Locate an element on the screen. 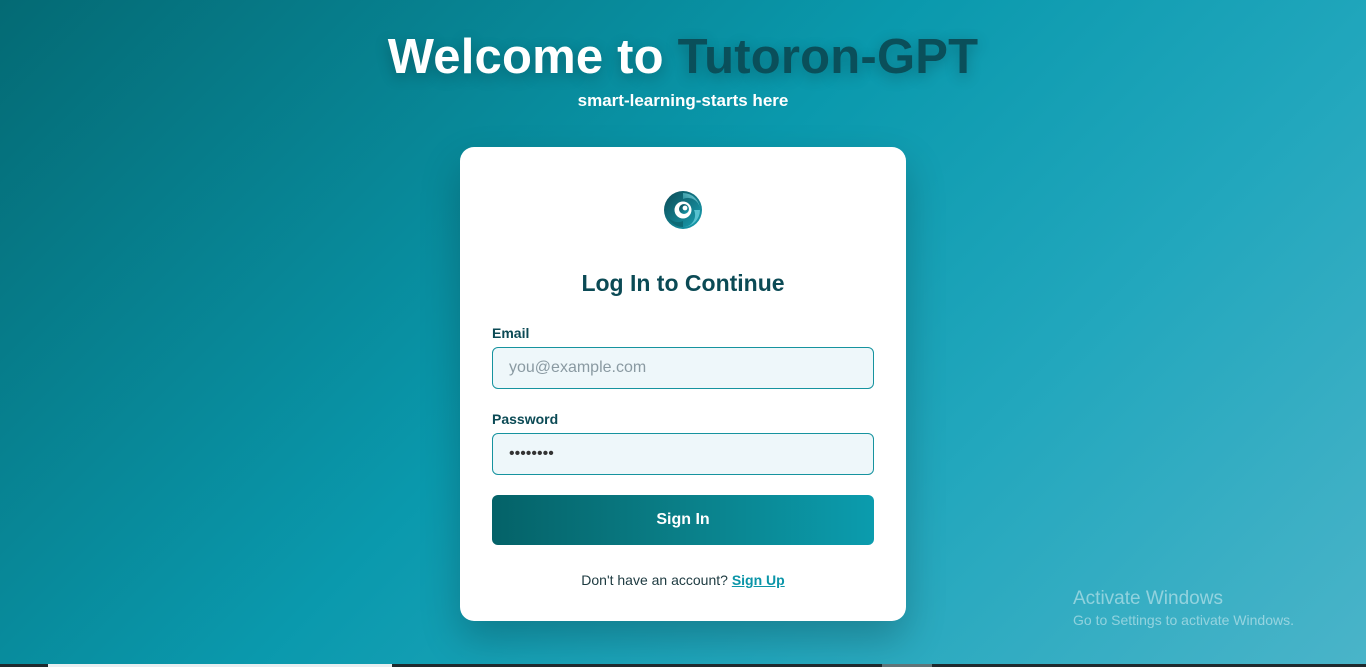 The height and width of the screenshot is (667, 1366). signup-prompt: Don't have an account? Sign Up is located at coordinates (683, 580).